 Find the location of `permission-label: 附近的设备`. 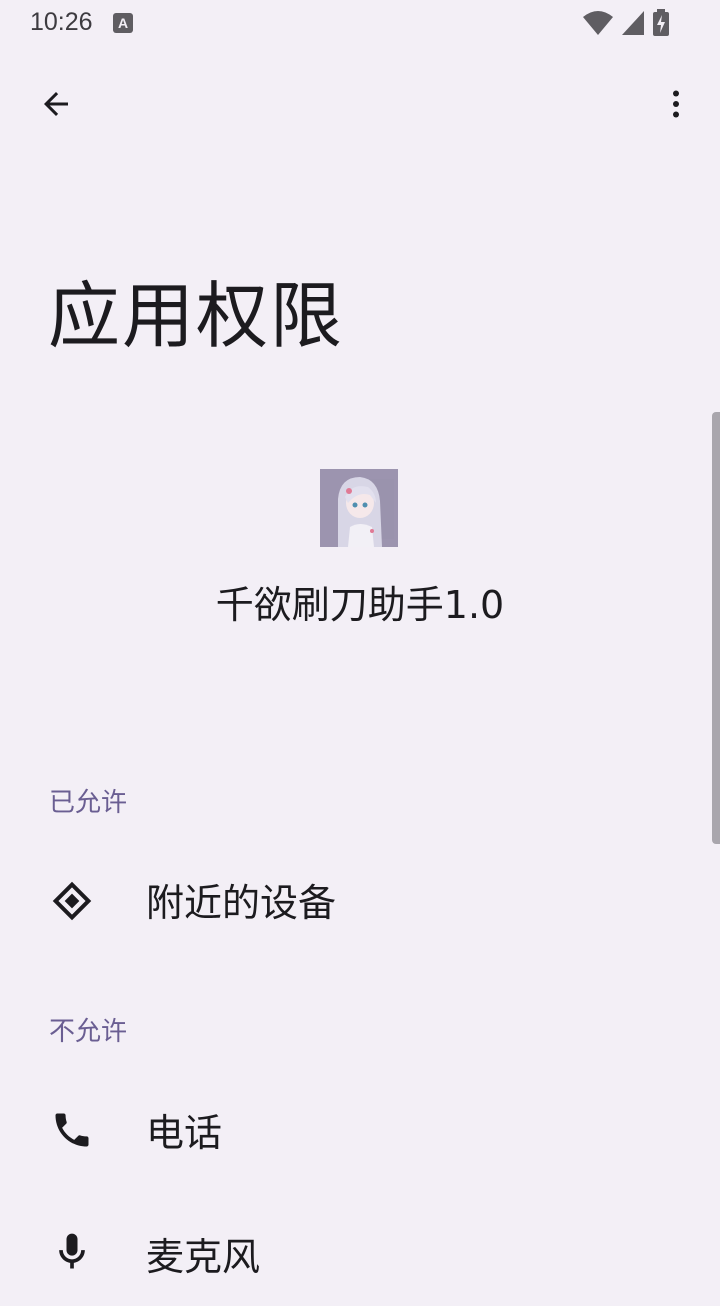

permission-label: 附近的设备 is located at coordinates (241, 903).